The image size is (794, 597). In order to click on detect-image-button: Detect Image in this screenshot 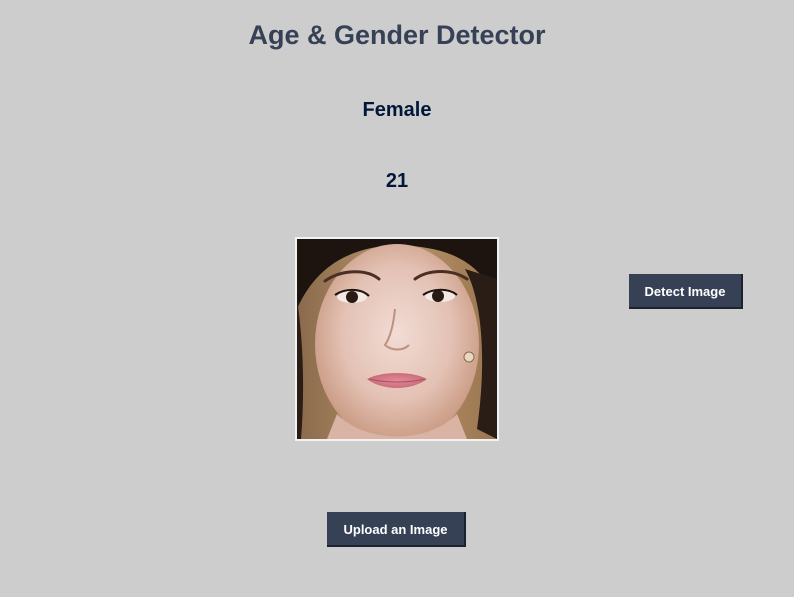, I will do `click(686, 291)`.